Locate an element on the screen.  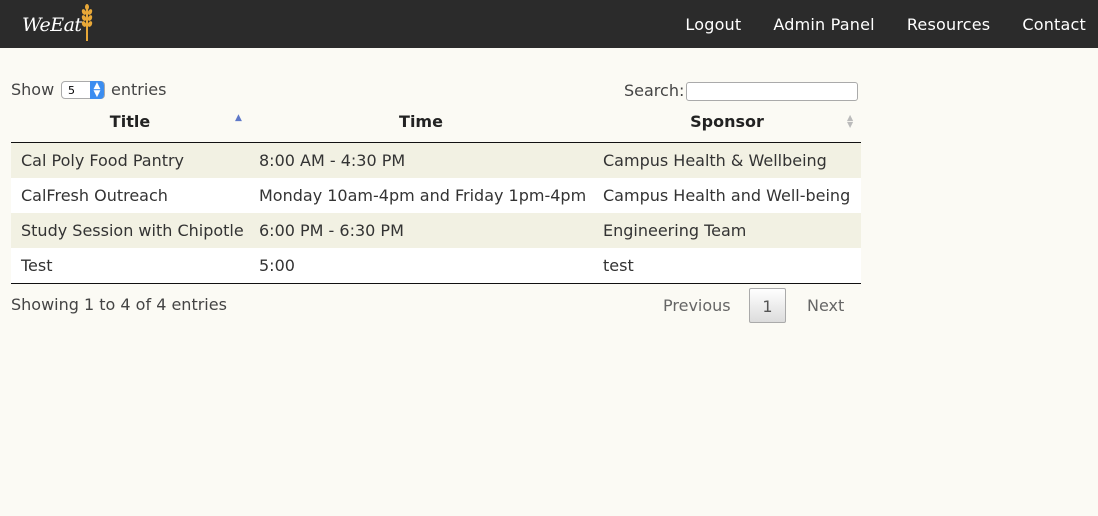
sort-both-icon: ▲ ▼ is located at coordinates (850, 121).